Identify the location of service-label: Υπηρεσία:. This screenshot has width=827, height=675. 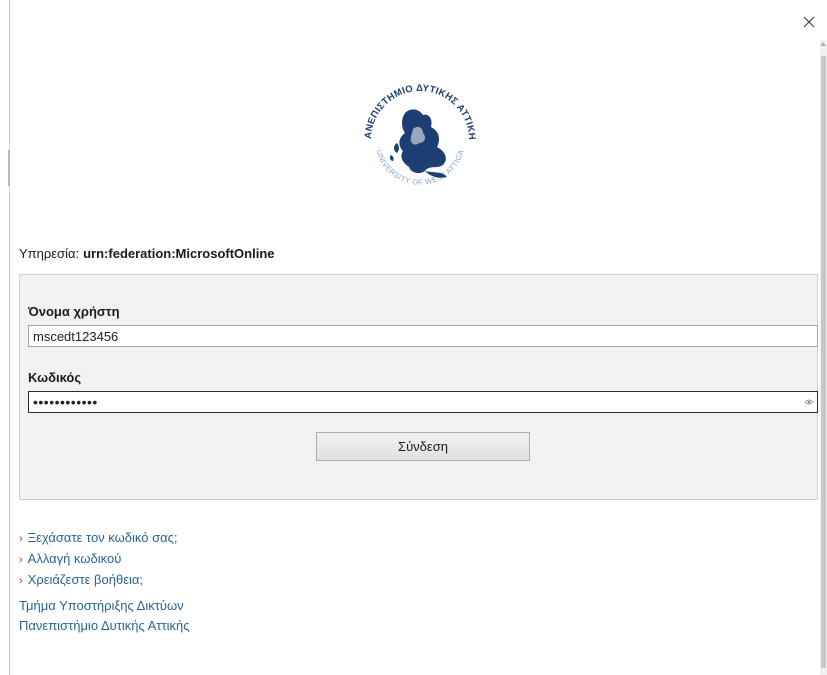
(49, 253).